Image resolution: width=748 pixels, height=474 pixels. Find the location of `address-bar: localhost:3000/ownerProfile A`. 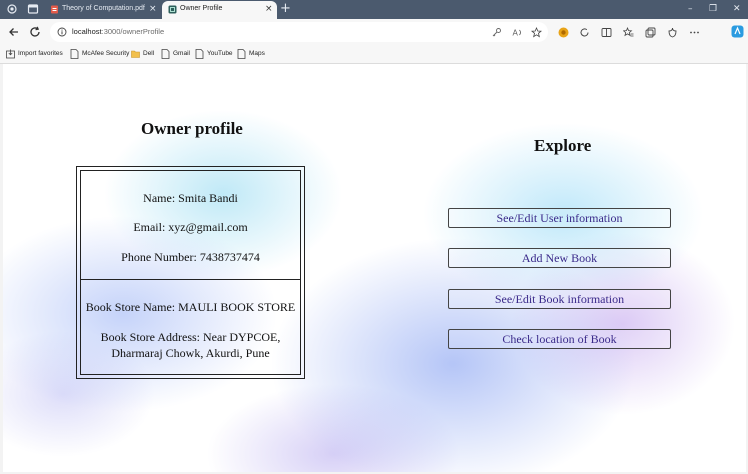

address-bar: localhost:3000/ownerProfile A is located at coordinates (299, 32).